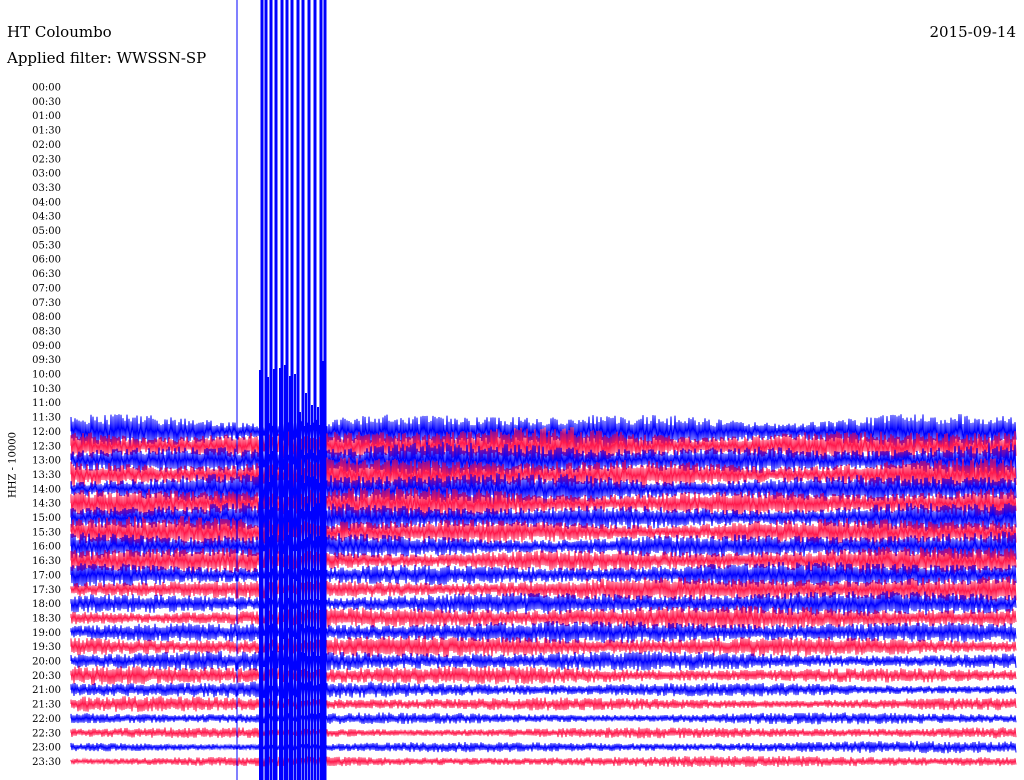 The height and width of the screenshot is (780, 1024). Describe the element at coordinates (46, 174) in the screenshot. I see `time-tick-label: 03:00` at that location.